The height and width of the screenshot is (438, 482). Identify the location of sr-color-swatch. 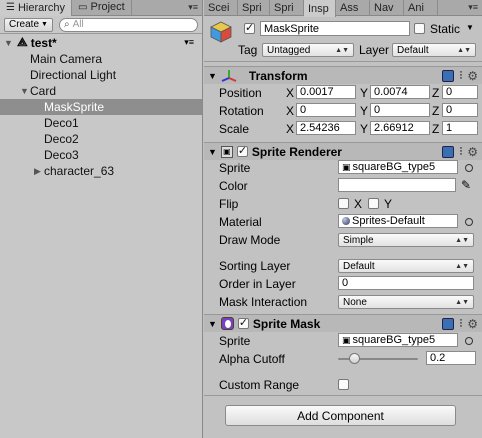
(397, 185).